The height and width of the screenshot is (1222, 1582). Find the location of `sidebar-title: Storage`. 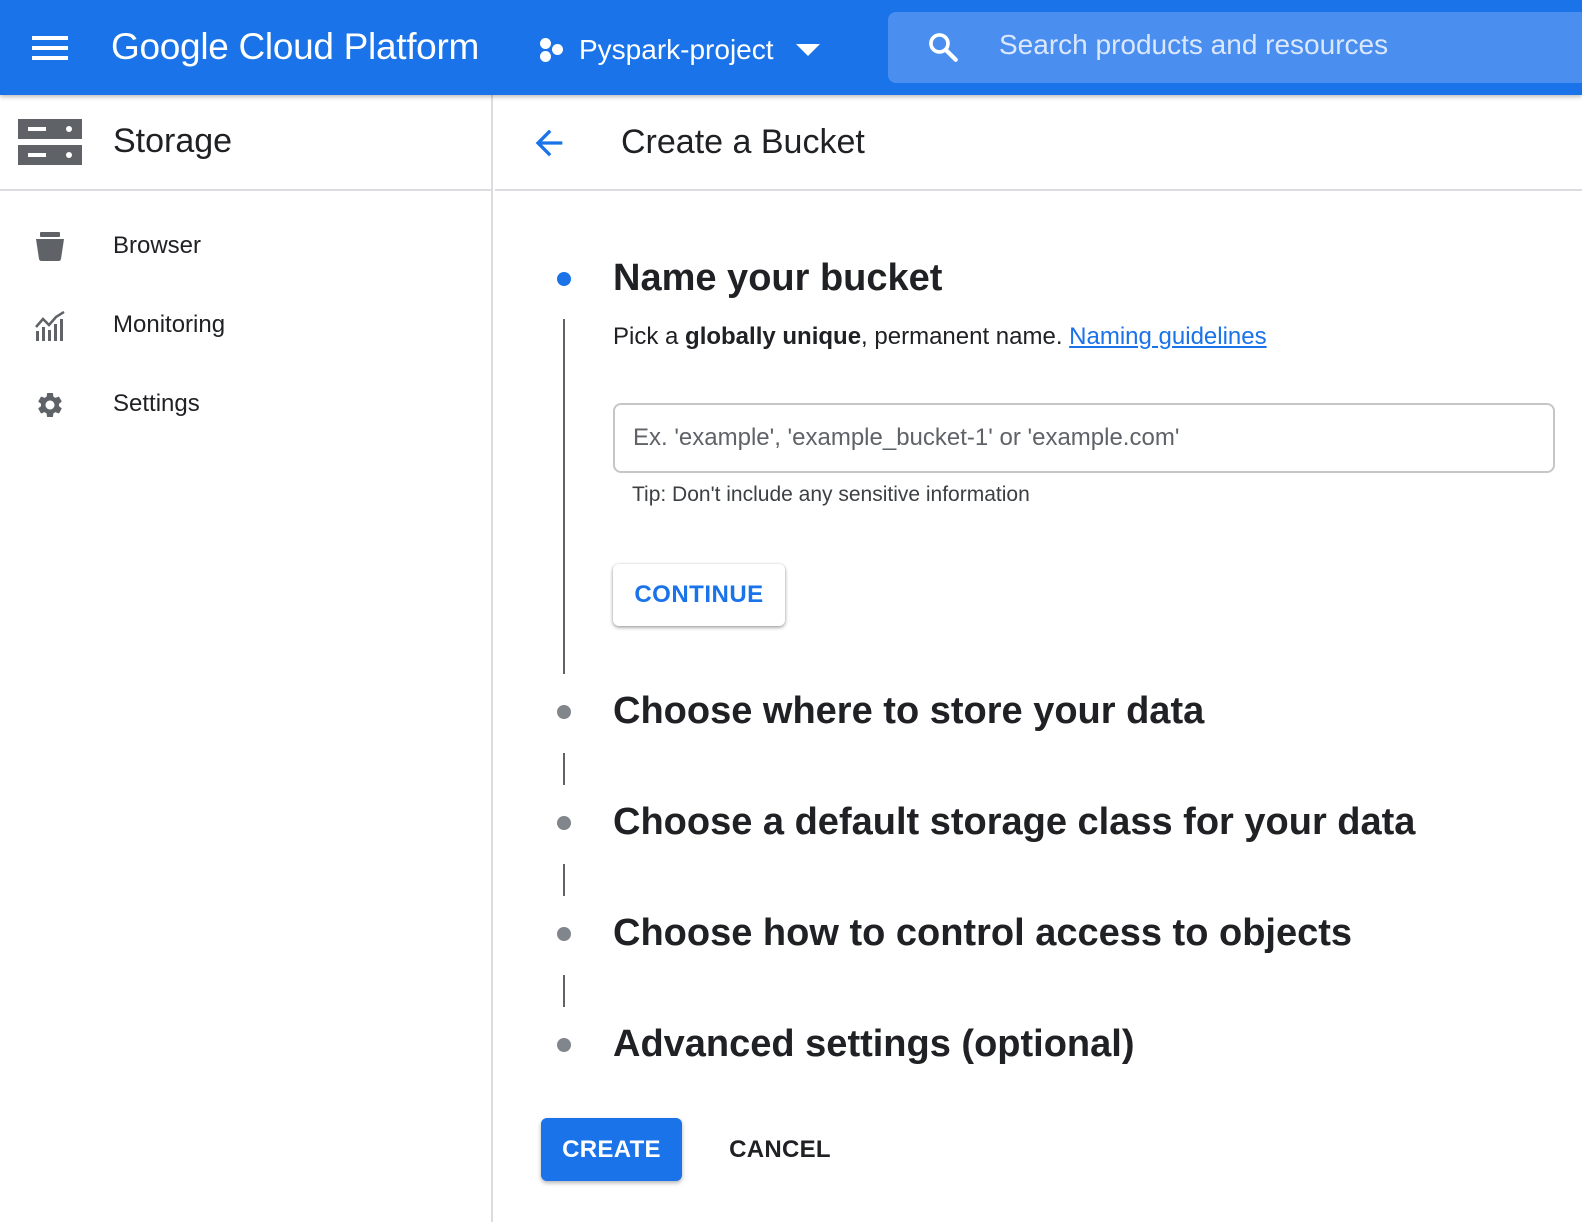

sidebar-title: Storage is located at coordinates (173, 141).